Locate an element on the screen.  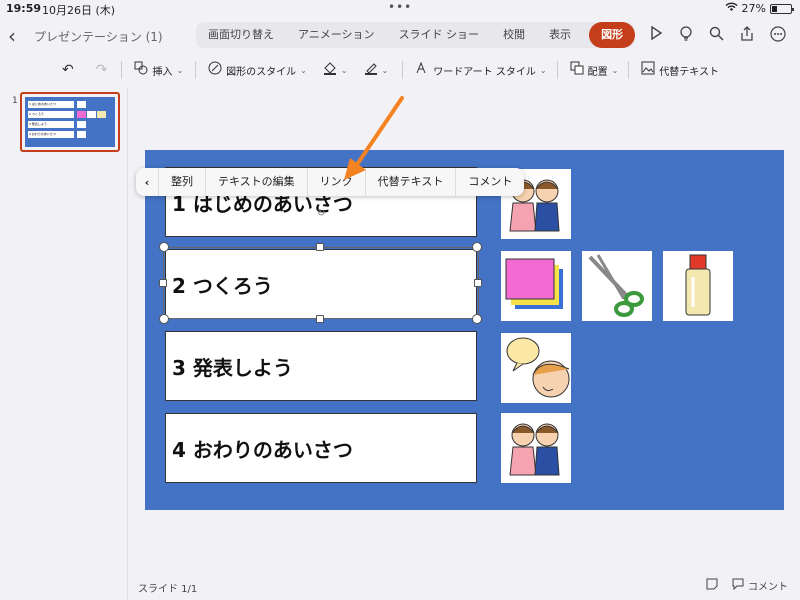
comment-icon is located at coordinates (738, 585).